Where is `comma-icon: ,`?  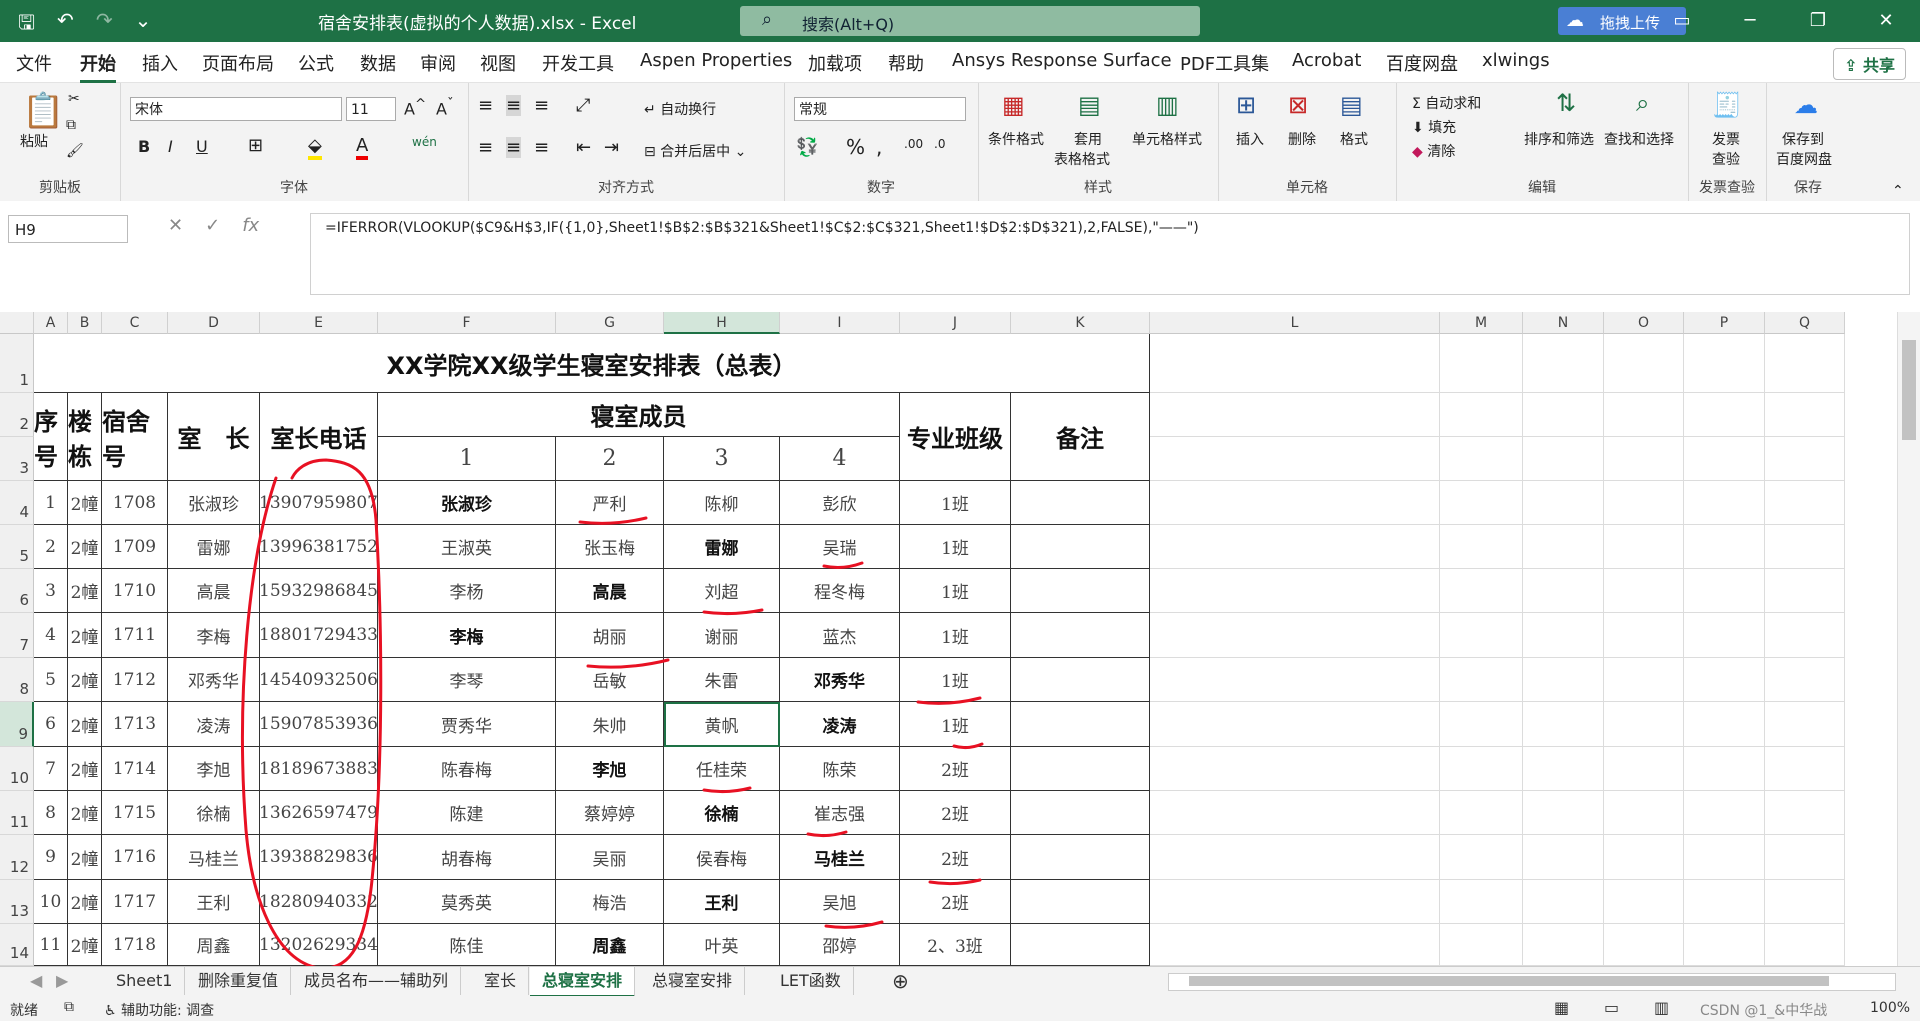 comma-icon: , is located at coordinates (879, 147).